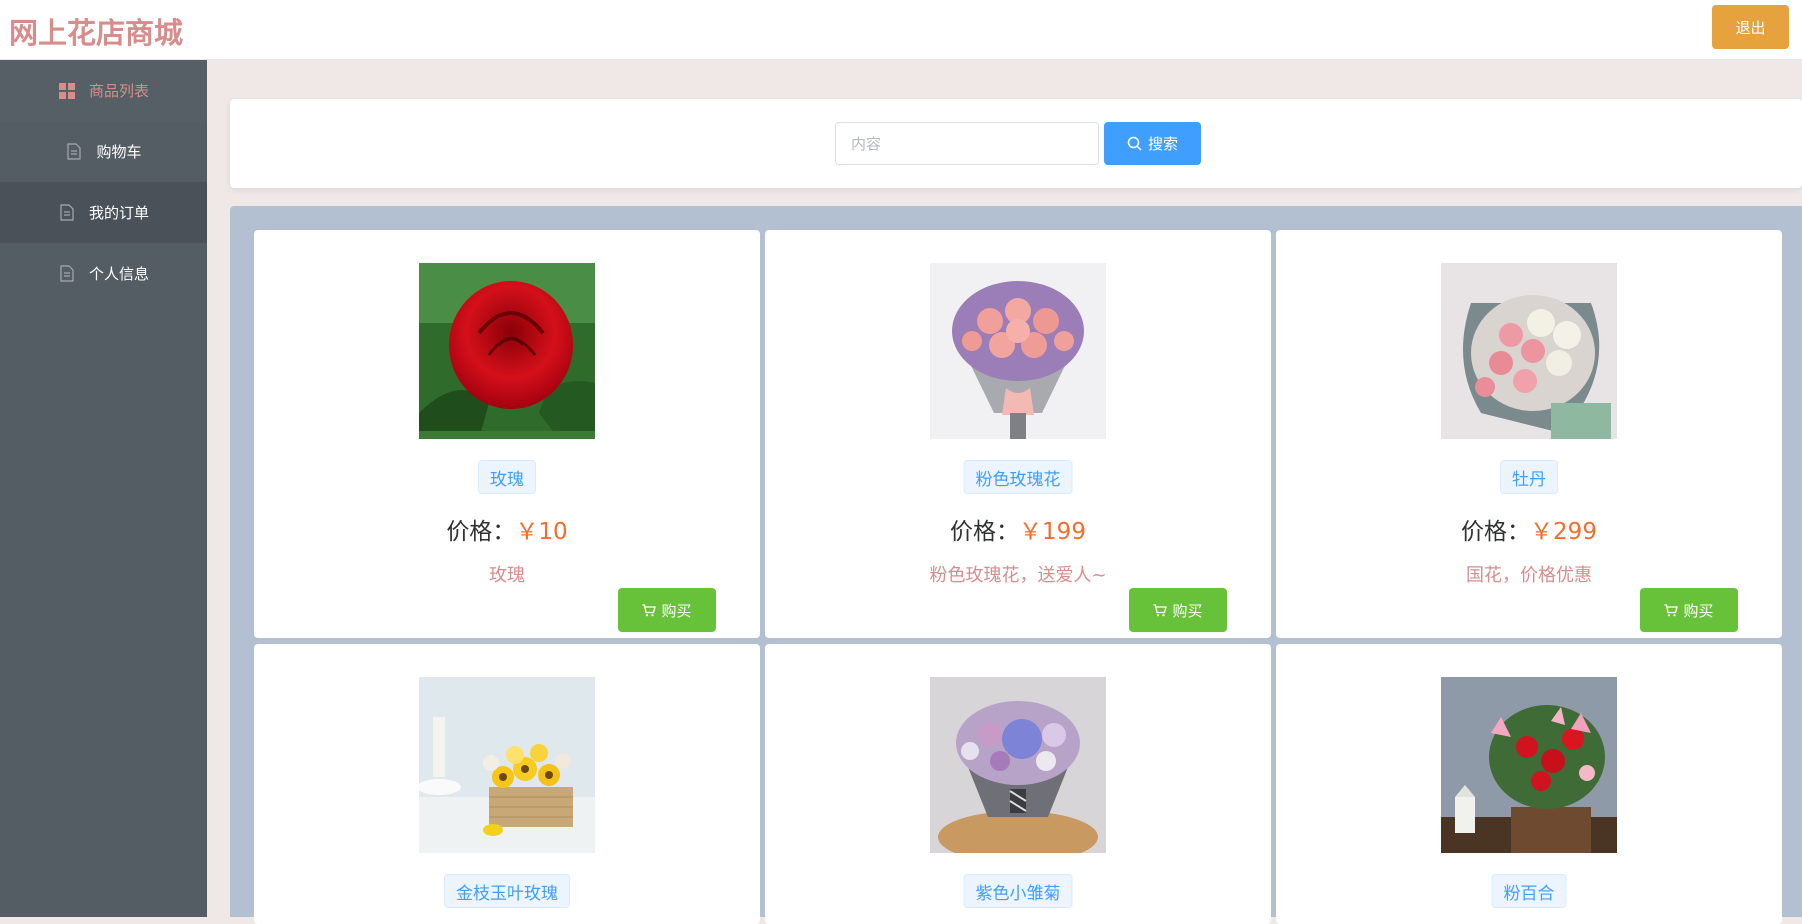  I want to click on product-price: 价格：￥199, so click(1018, 529).